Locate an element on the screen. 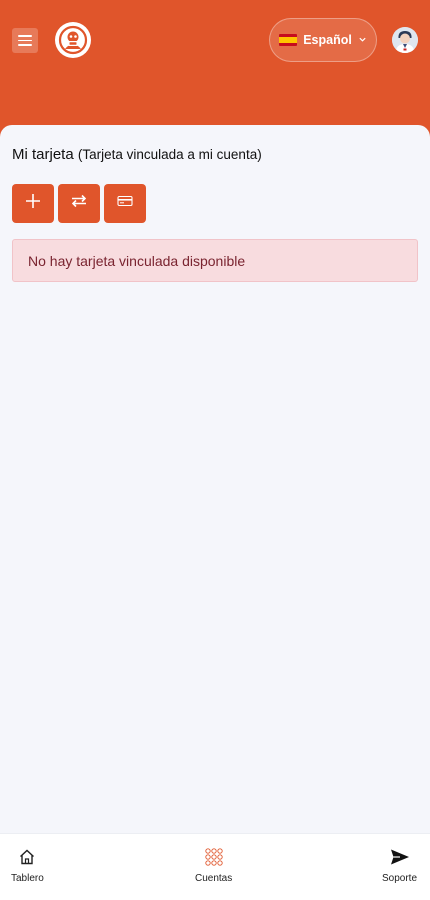  nav-label-soporte: Soporte is located at coordinates (400, 878).